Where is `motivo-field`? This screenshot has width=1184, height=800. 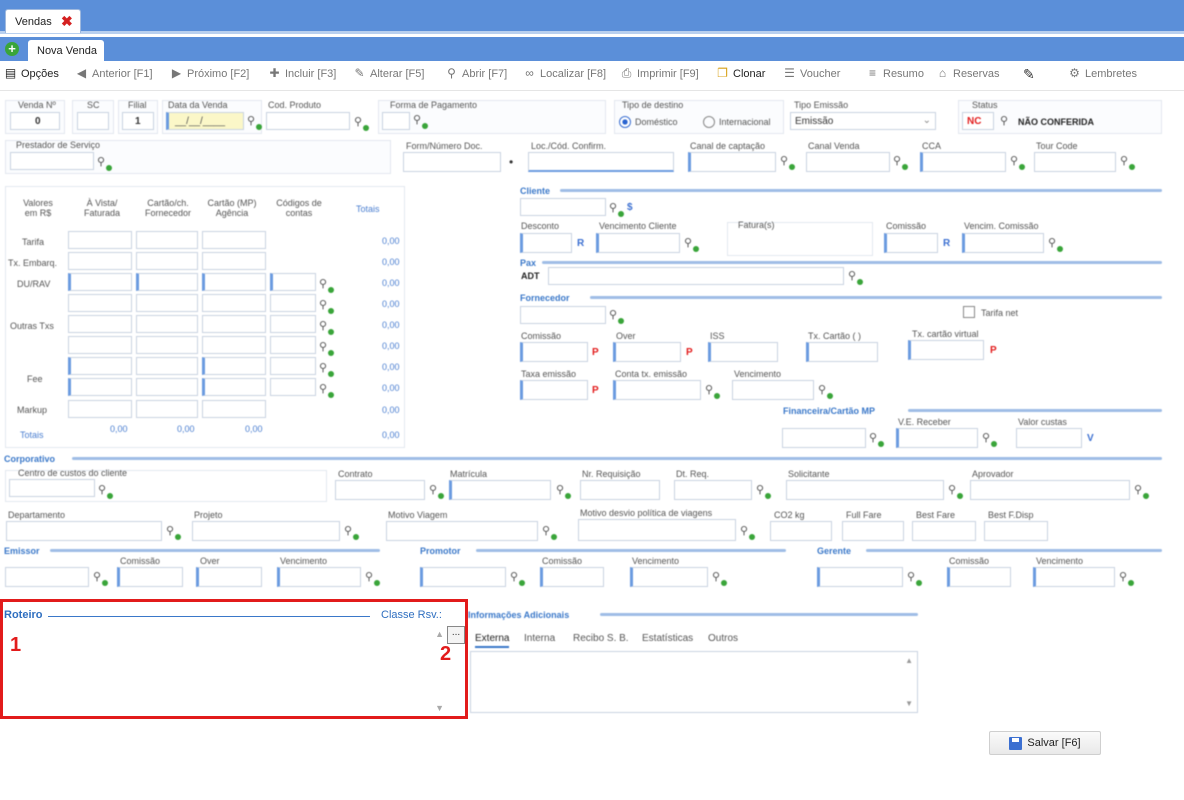 motivo-field is located at coordinates (462, 531).